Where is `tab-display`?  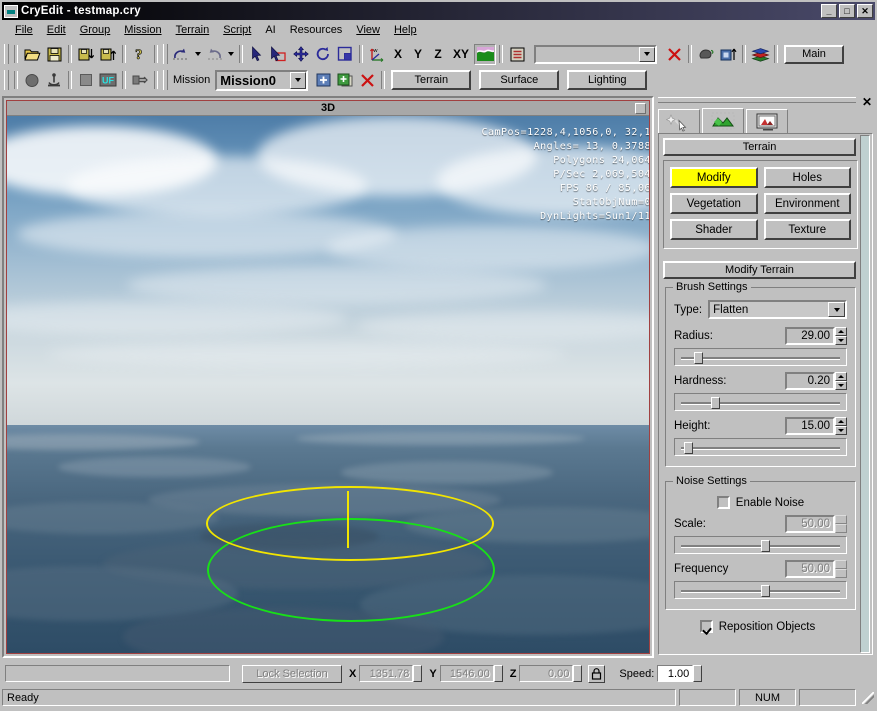 tab-display is located at coordinates (767, 121).